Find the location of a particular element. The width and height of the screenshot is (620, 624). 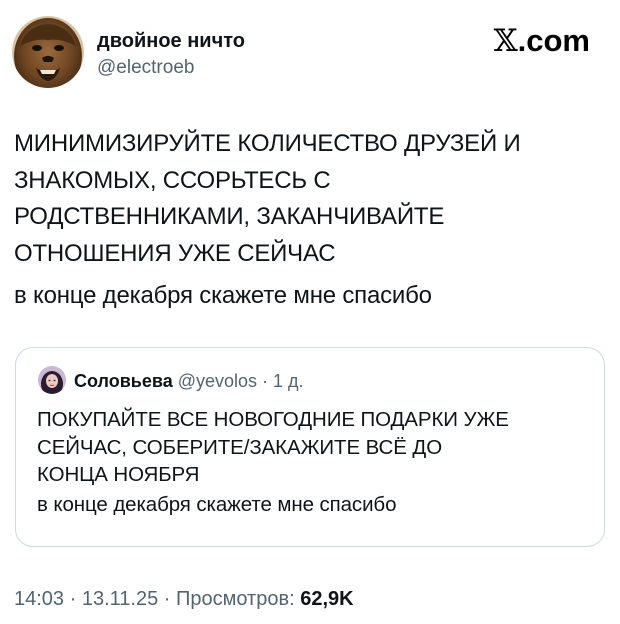

views-label: Просмотров: is located at coordinates (238, 599).